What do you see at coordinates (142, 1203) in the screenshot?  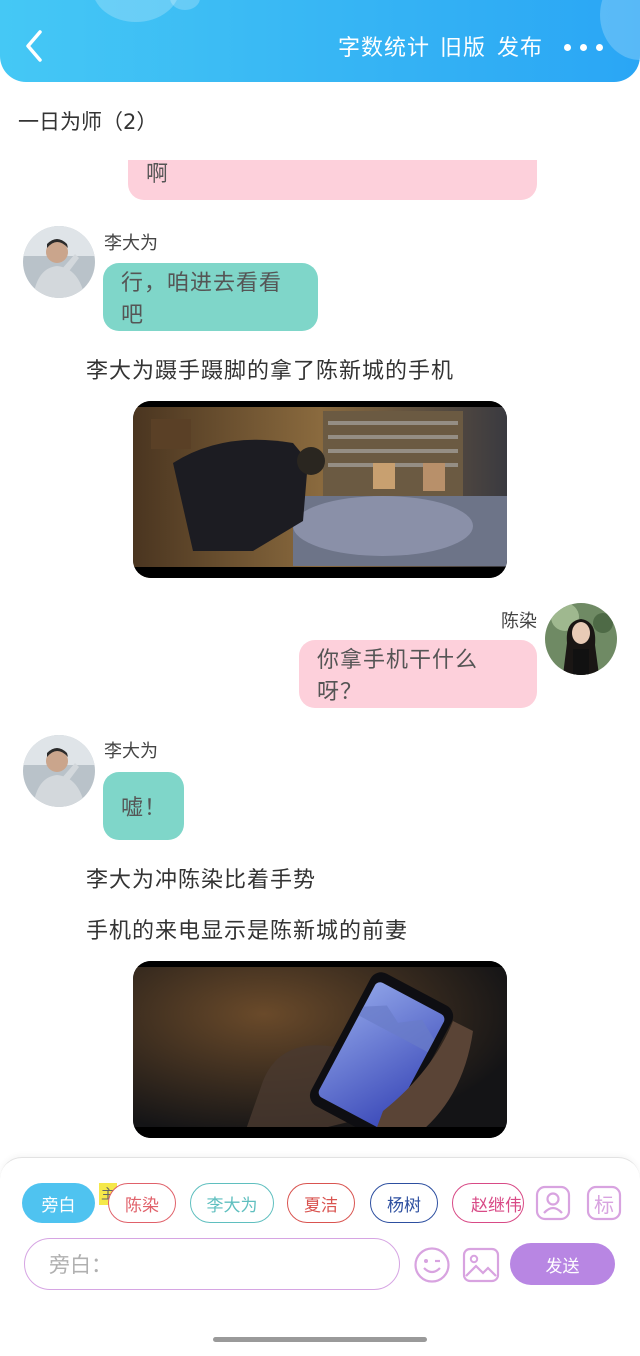 I see `role-chip-chenran: 陈染` at bounding box center [142, 1203].